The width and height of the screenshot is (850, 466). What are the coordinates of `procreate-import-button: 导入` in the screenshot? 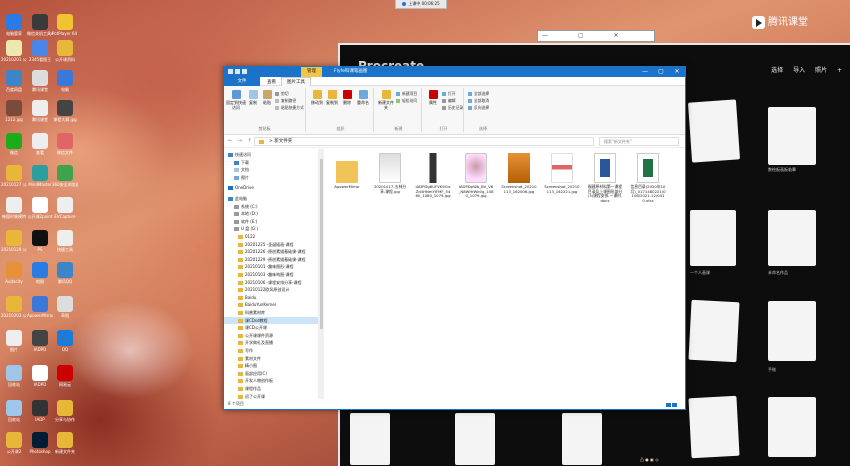 It's located at (799, 70).